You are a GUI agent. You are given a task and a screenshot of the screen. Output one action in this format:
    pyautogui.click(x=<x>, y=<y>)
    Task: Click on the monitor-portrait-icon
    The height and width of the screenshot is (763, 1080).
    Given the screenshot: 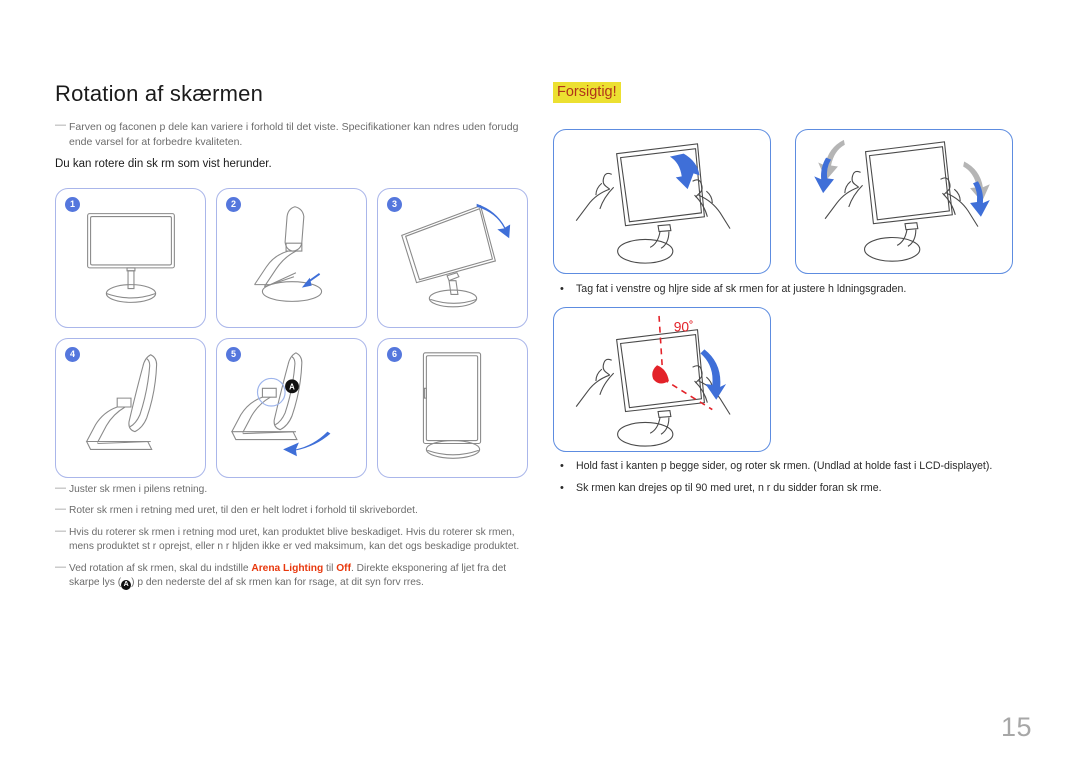 What is the action you would take?
    pyautogui.click(x=452, y=408)
    